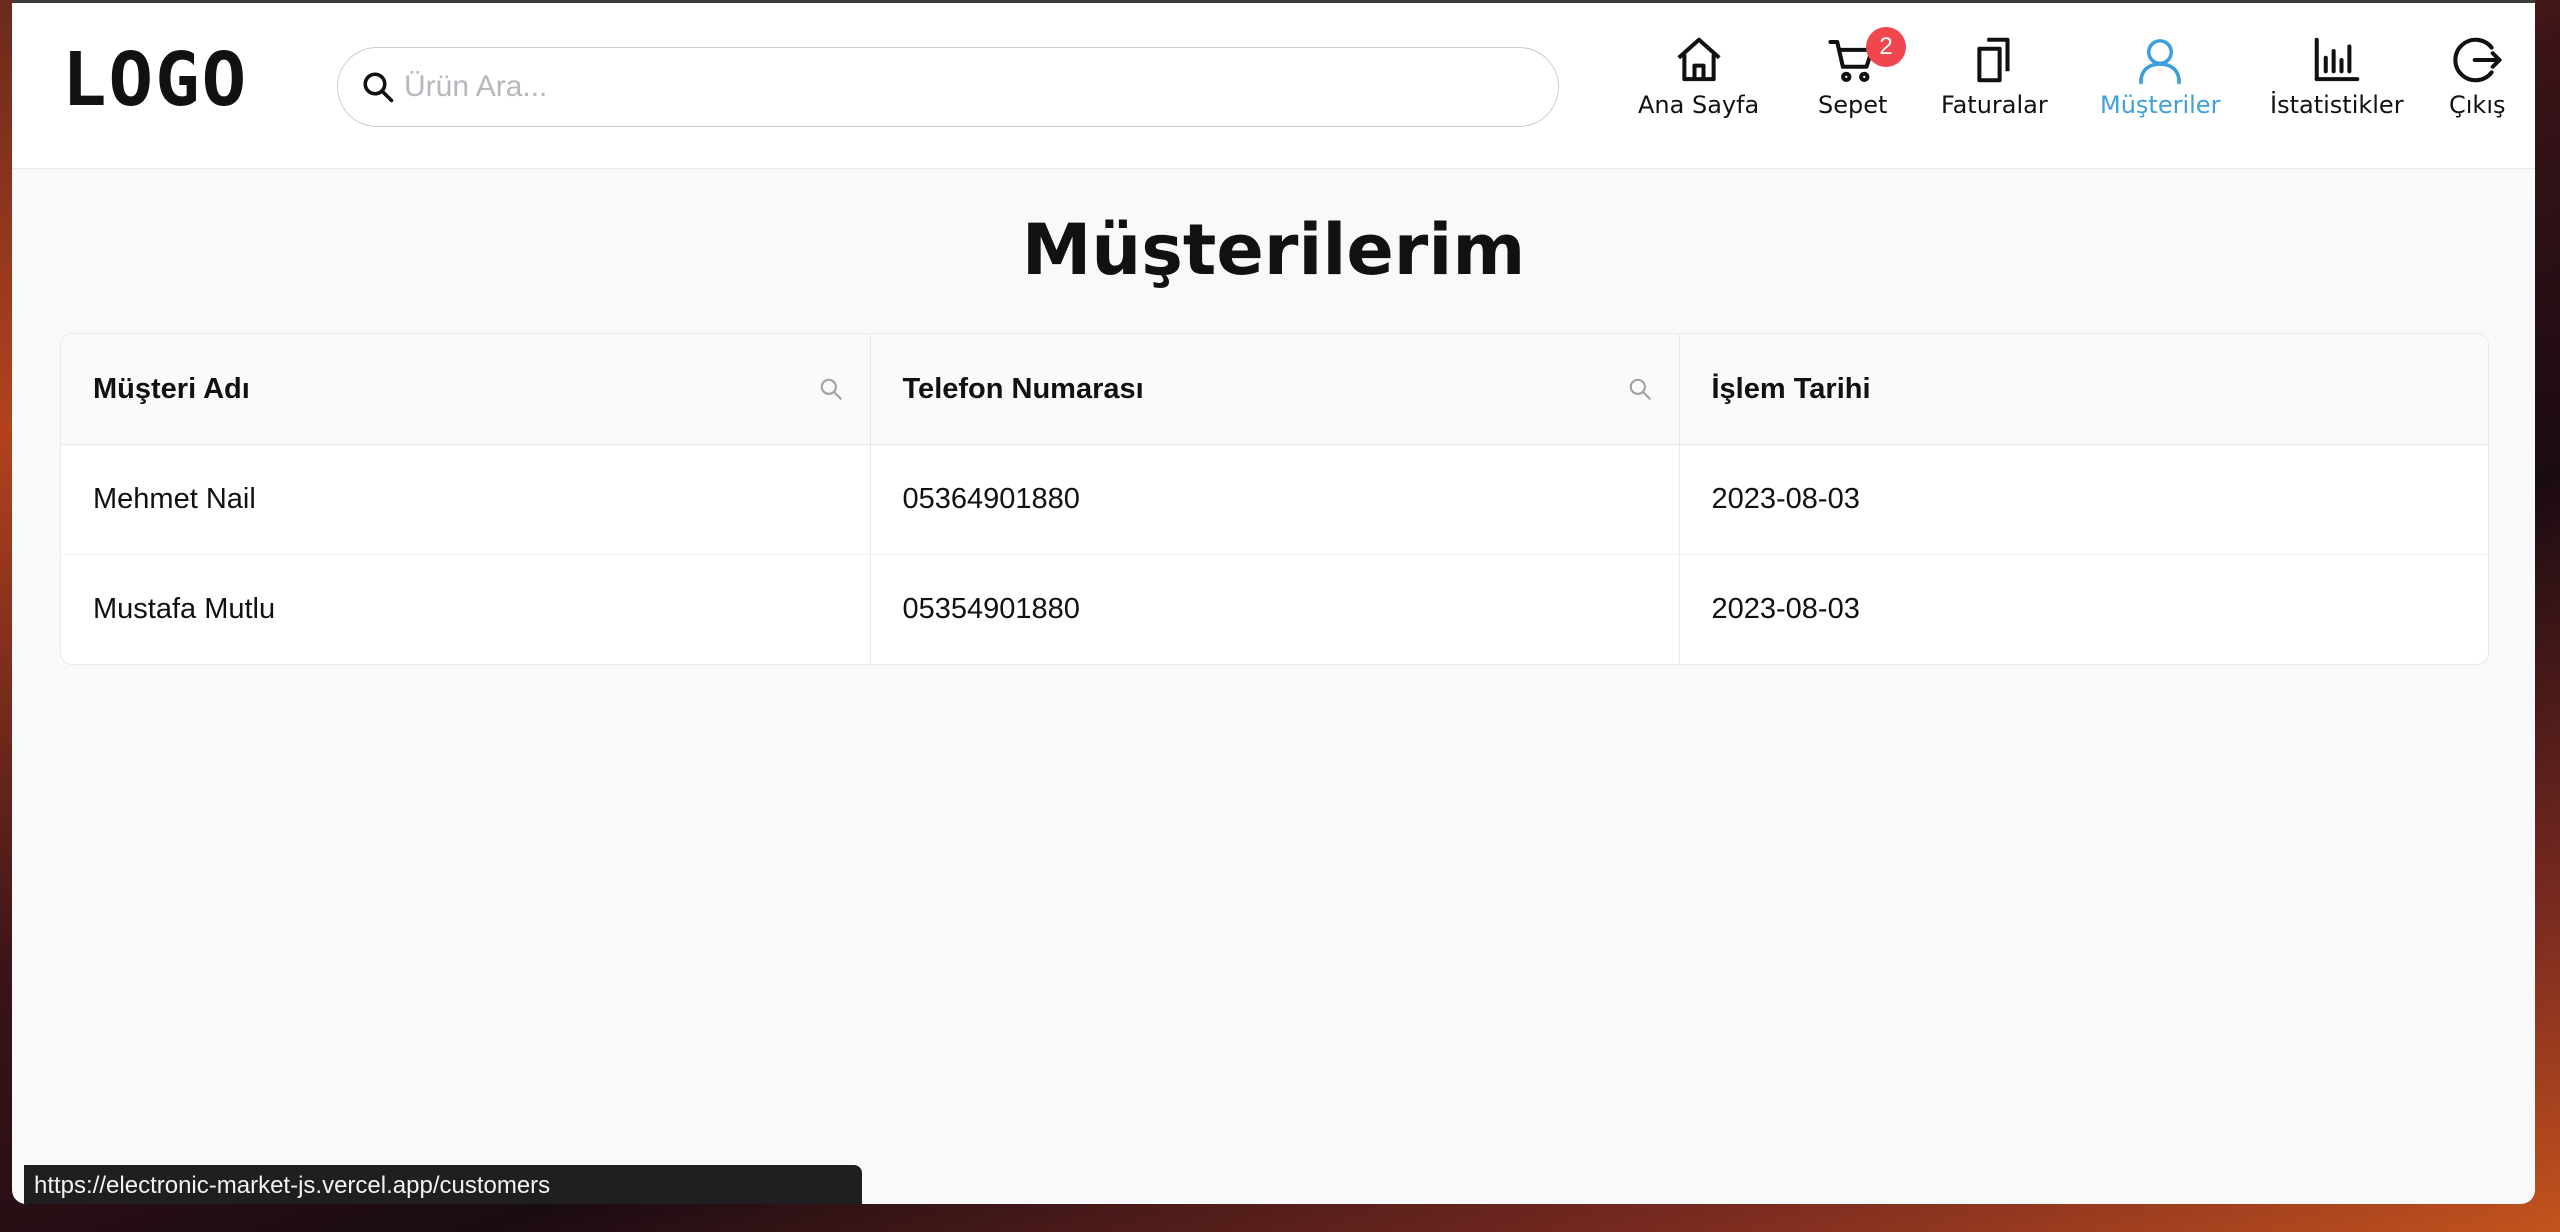 This screenshot has width=2560, height=1232. I want to click on logout-icon, so click(2477, 60).